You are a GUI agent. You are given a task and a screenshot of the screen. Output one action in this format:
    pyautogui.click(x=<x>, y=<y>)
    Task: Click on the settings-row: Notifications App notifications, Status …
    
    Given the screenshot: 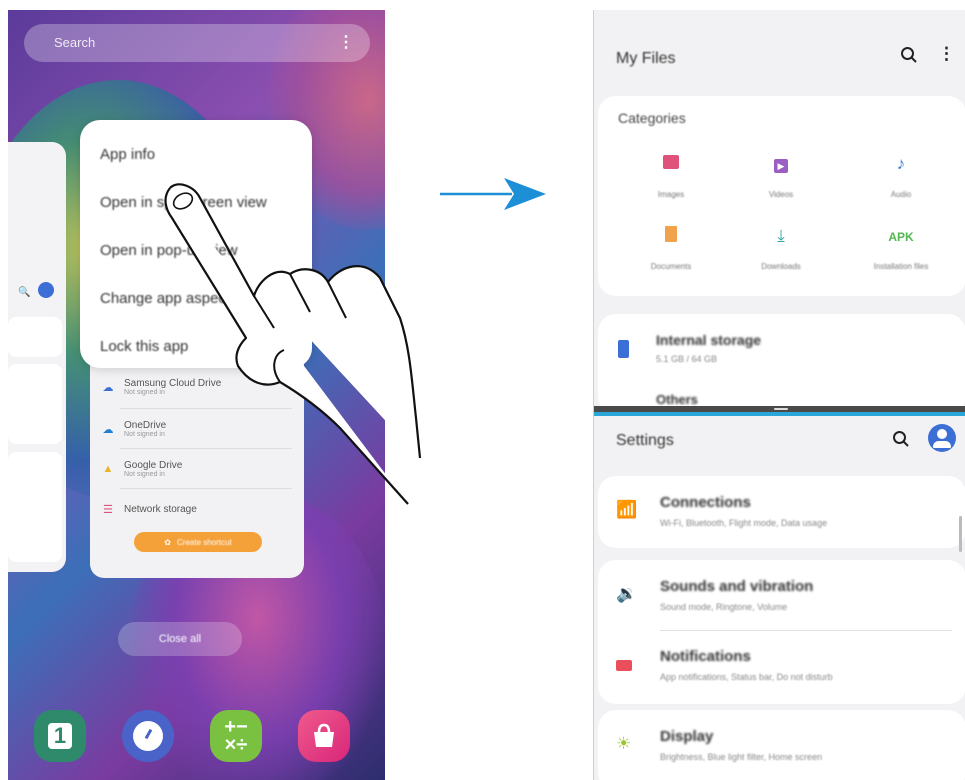 What is the action you would take?
    pyautogui.click(x=781, y=667)
    